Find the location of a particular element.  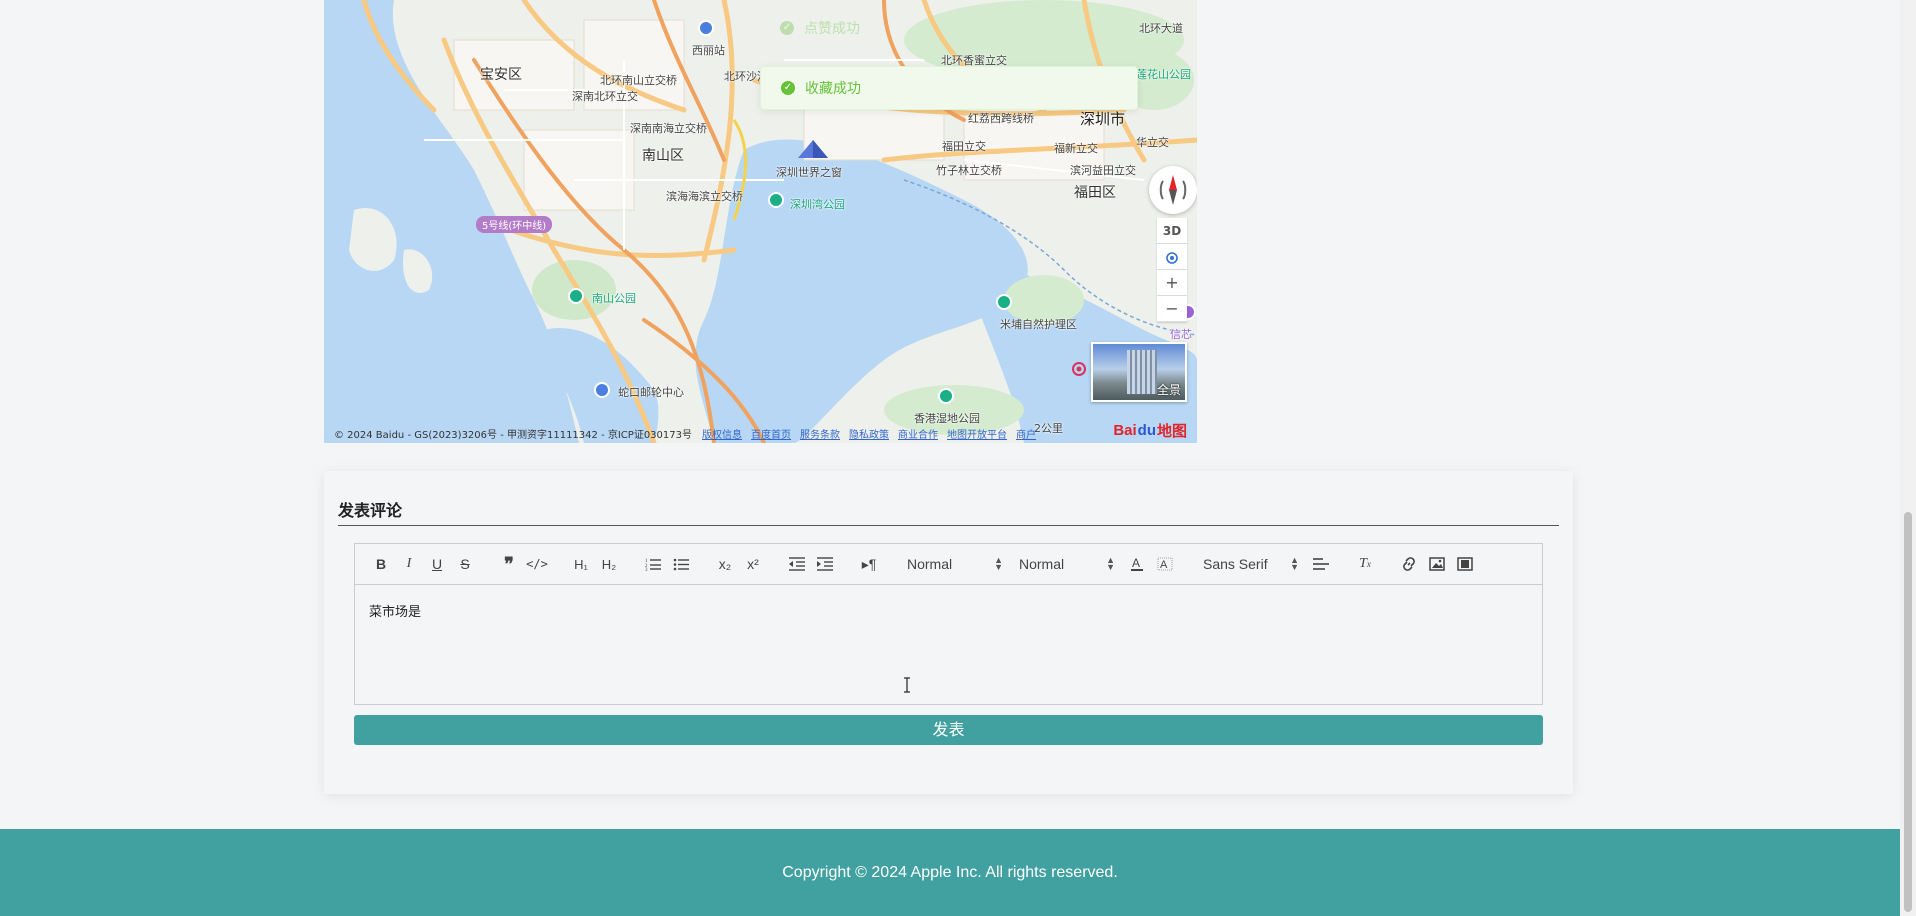

map-link: 百度首页 is located at coordinates (771, 433).